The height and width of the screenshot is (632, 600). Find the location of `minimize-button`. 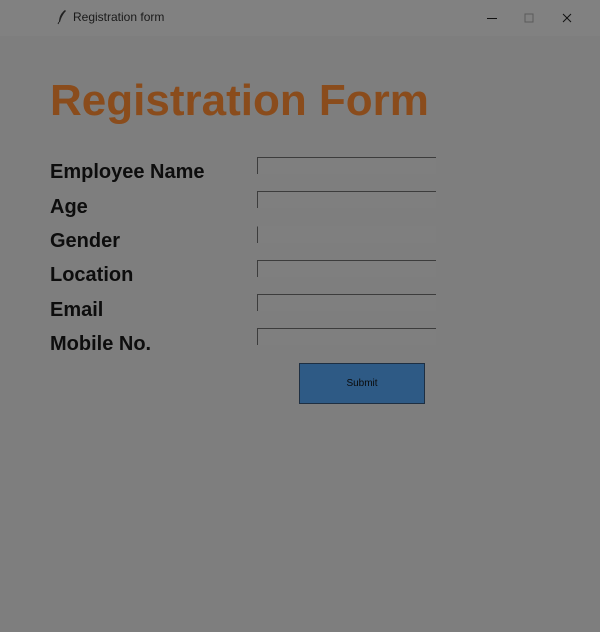

minimize-button is located at coordinates (492, 18).